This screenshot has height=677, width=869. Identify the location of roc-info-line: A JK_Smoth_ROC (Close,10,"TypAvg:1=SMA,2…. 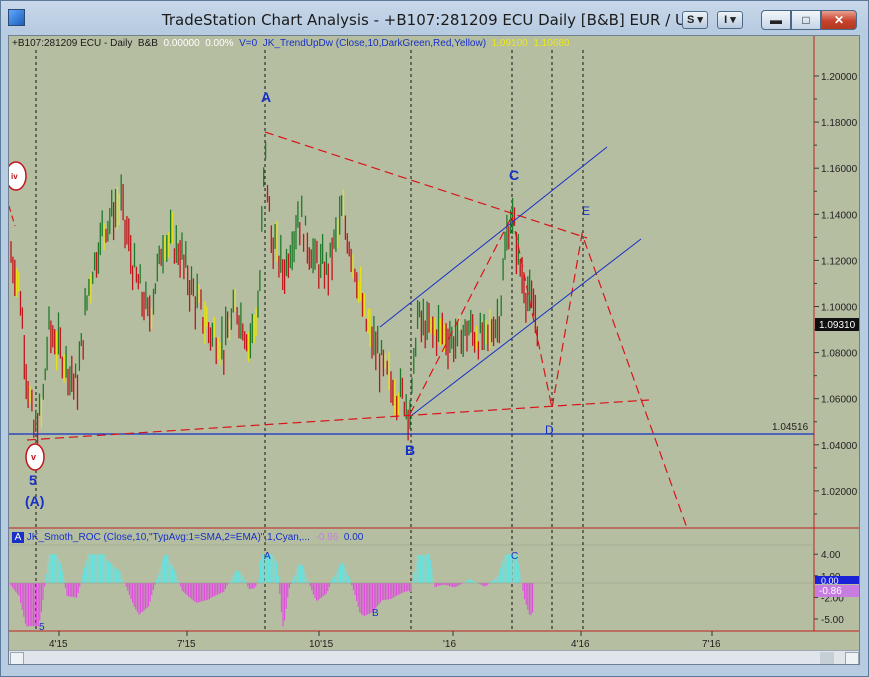
(187, 537).